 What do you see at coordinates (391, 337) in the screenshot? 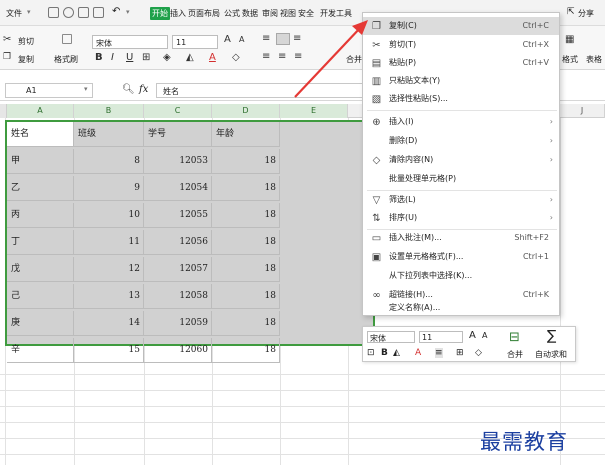
I see `mini-font-name: 宋体` at bounding box center [391, 337].